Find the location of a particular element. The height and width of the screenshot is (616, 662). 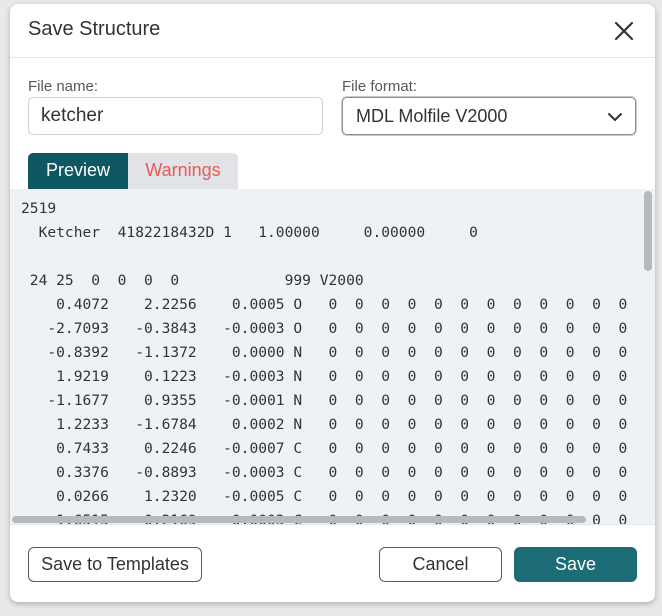

vertical-scrollbar is located at coordinates (648, 356).